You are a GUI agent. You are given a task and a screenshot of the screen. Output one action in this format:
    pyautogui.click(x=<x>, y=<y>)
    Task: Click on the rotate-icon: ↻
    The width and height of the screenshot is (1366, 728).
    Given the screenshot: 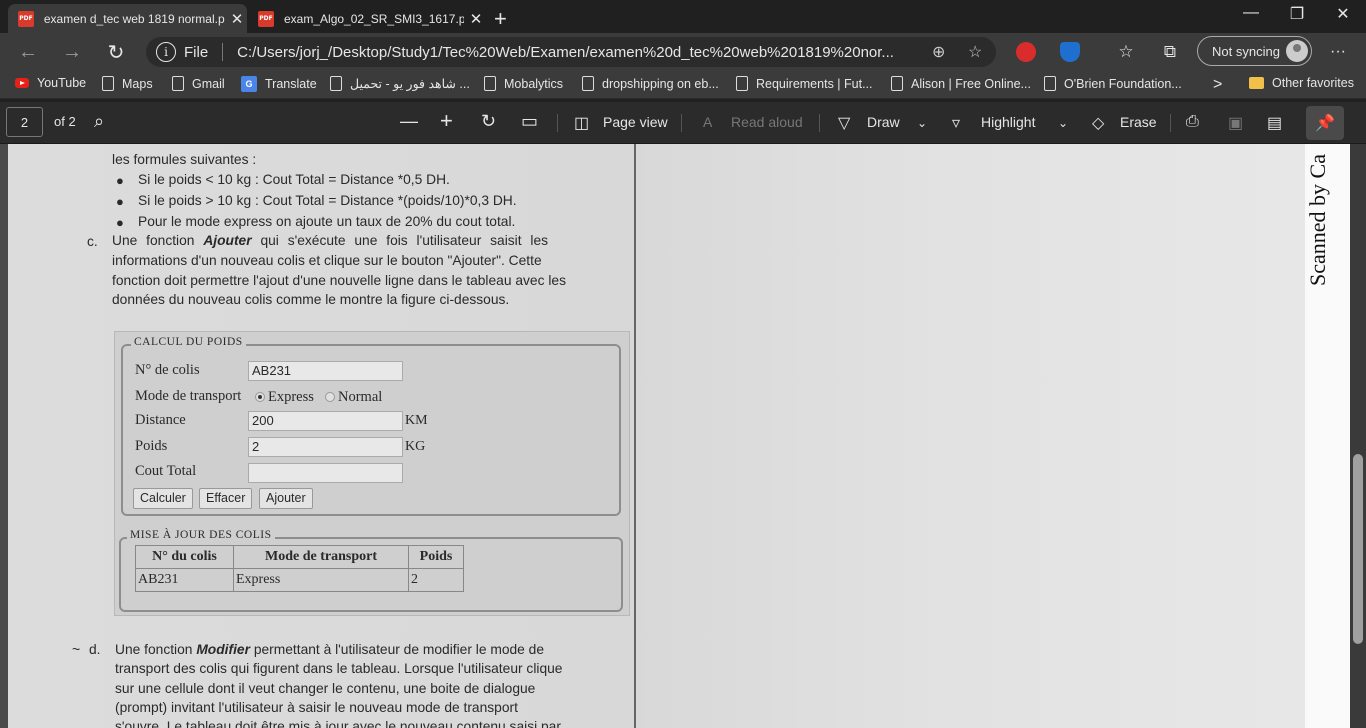 What is the action you would take?
    pyautogui.click(x=488, y=121)
    